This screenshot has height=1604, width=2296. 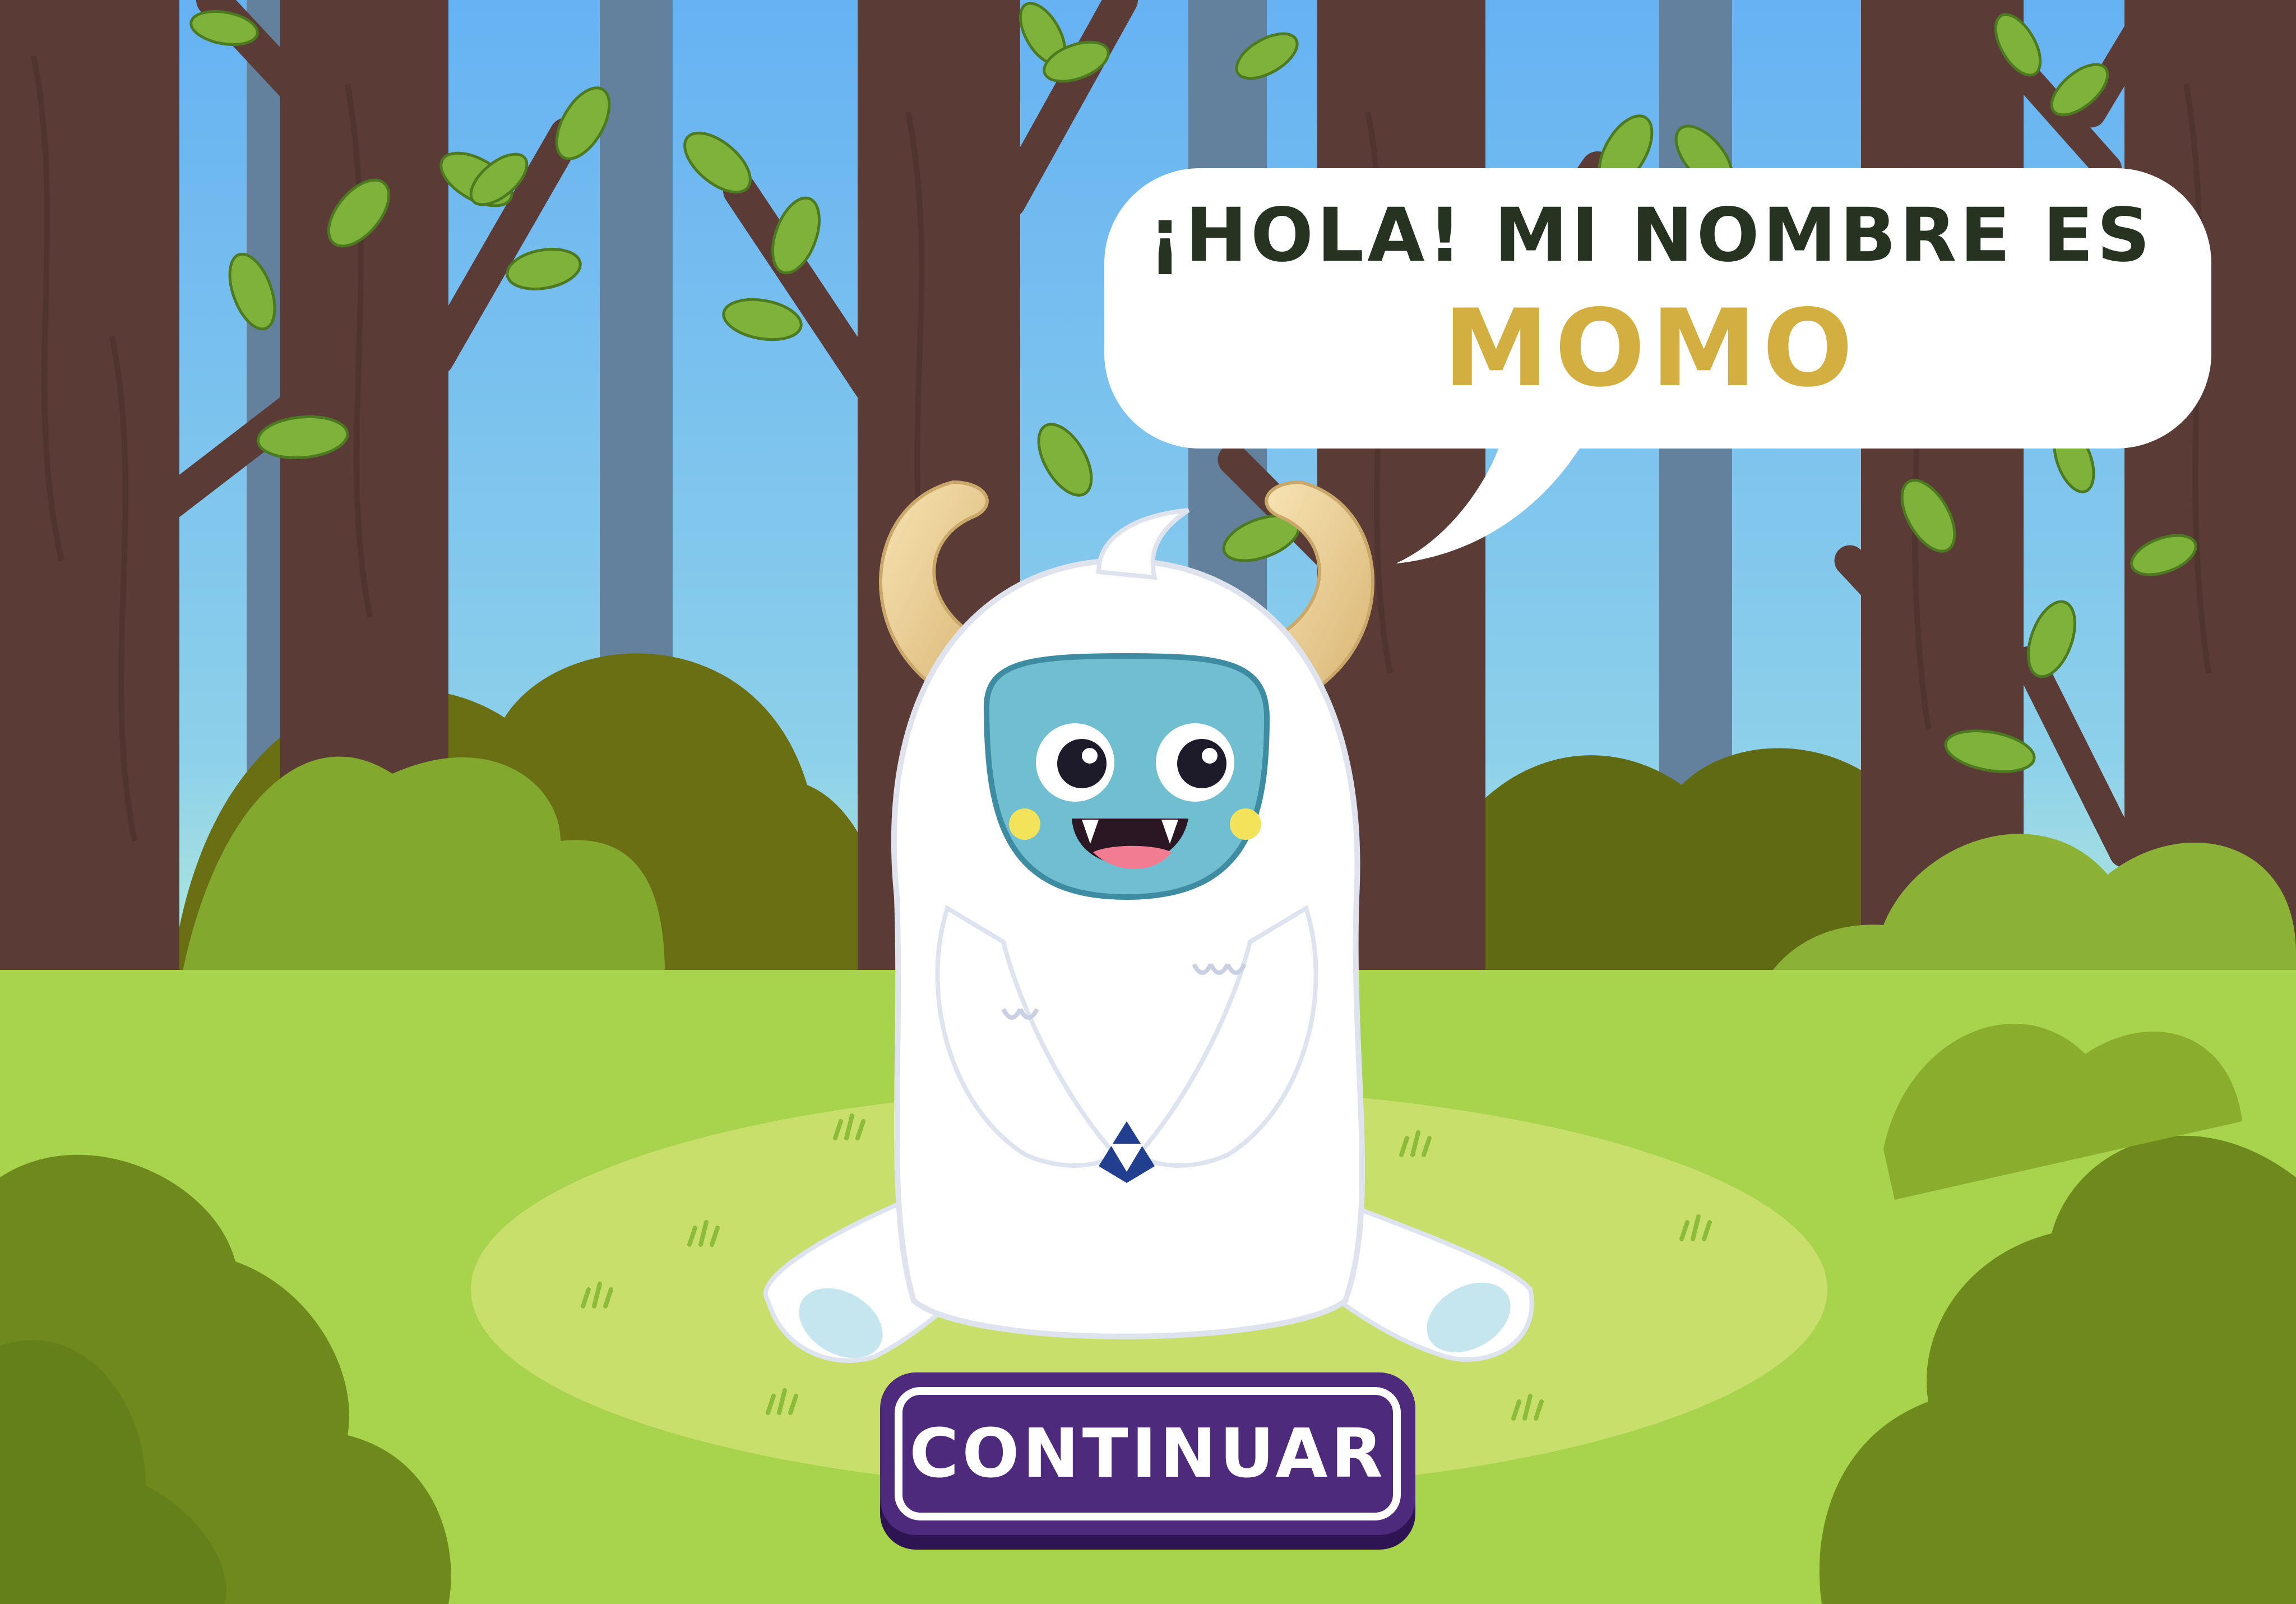 I want to click on continue-button-label: CONTINUAR, so click(x=1147, y=1454).